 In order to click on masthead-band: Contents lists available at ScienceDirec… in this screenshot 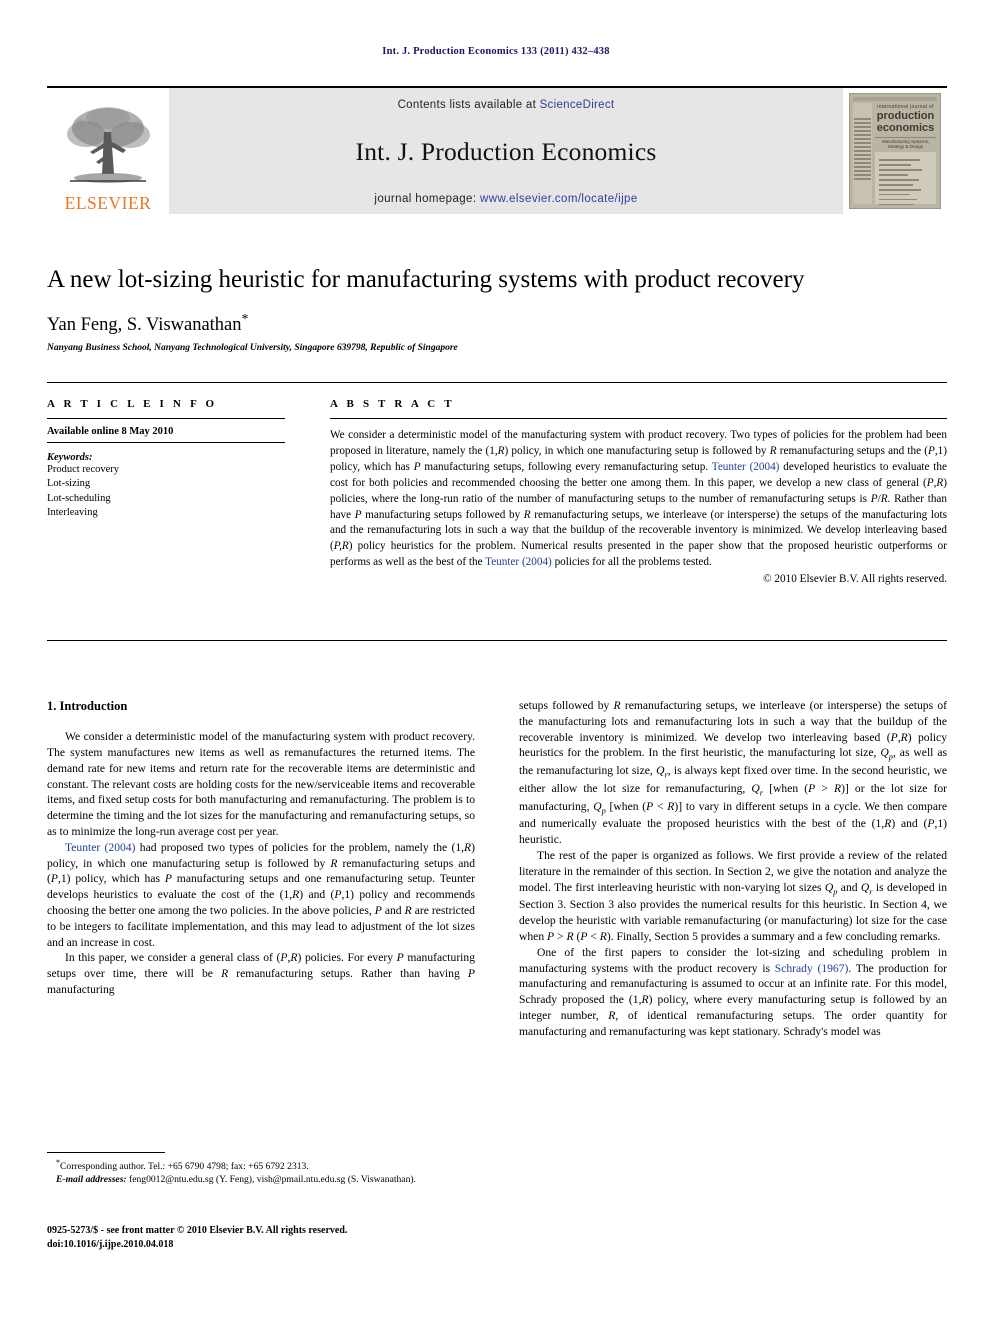, I will do `click(506, 151)`.